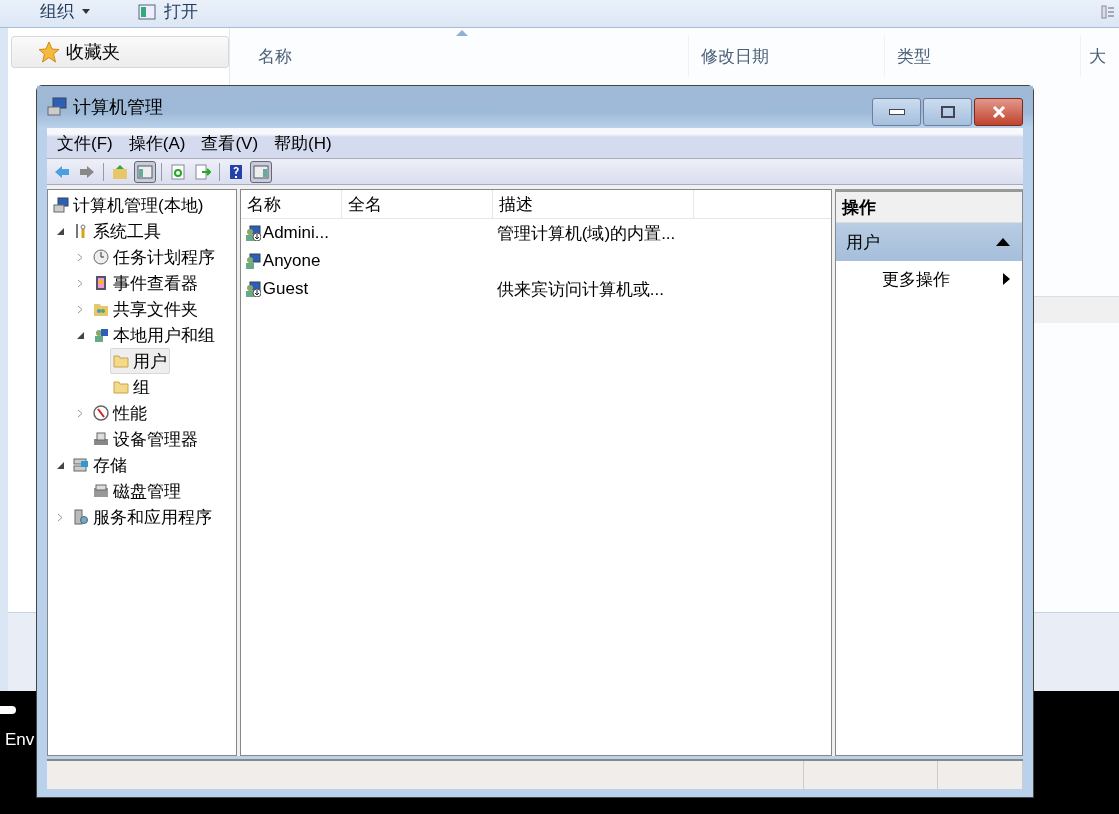 This screenshot has width=1119, height=814. What do you see at coordinates (1099, 56) in the screenshot?
I see `column-header: 大` at bounding box center [1099, 56].